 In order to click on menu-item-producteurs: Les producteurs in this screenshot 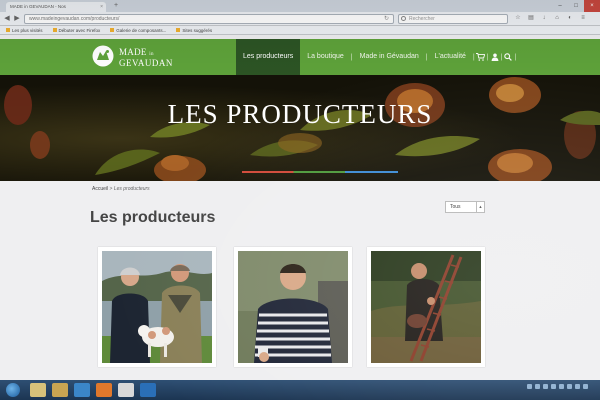, I will do `click(268, 57)`.